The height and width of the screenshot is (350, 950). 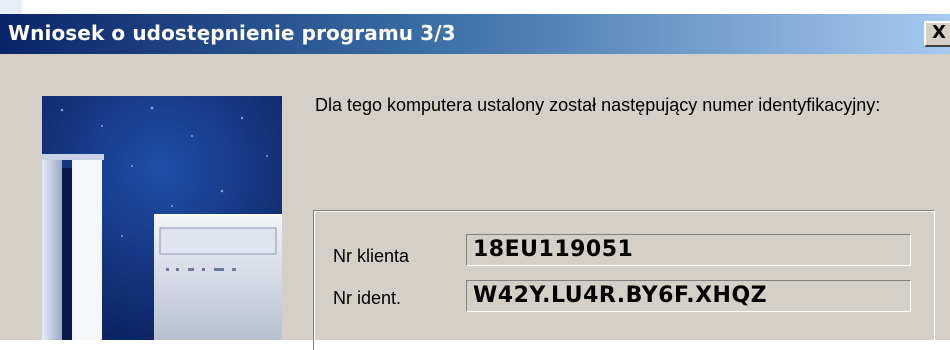 What do you see at coordinates (688, 296) in the screenshot?
I see `ident-number-field: W42Y.LU4R.BY6F.XHQZ` at bounding box center [688, 296].